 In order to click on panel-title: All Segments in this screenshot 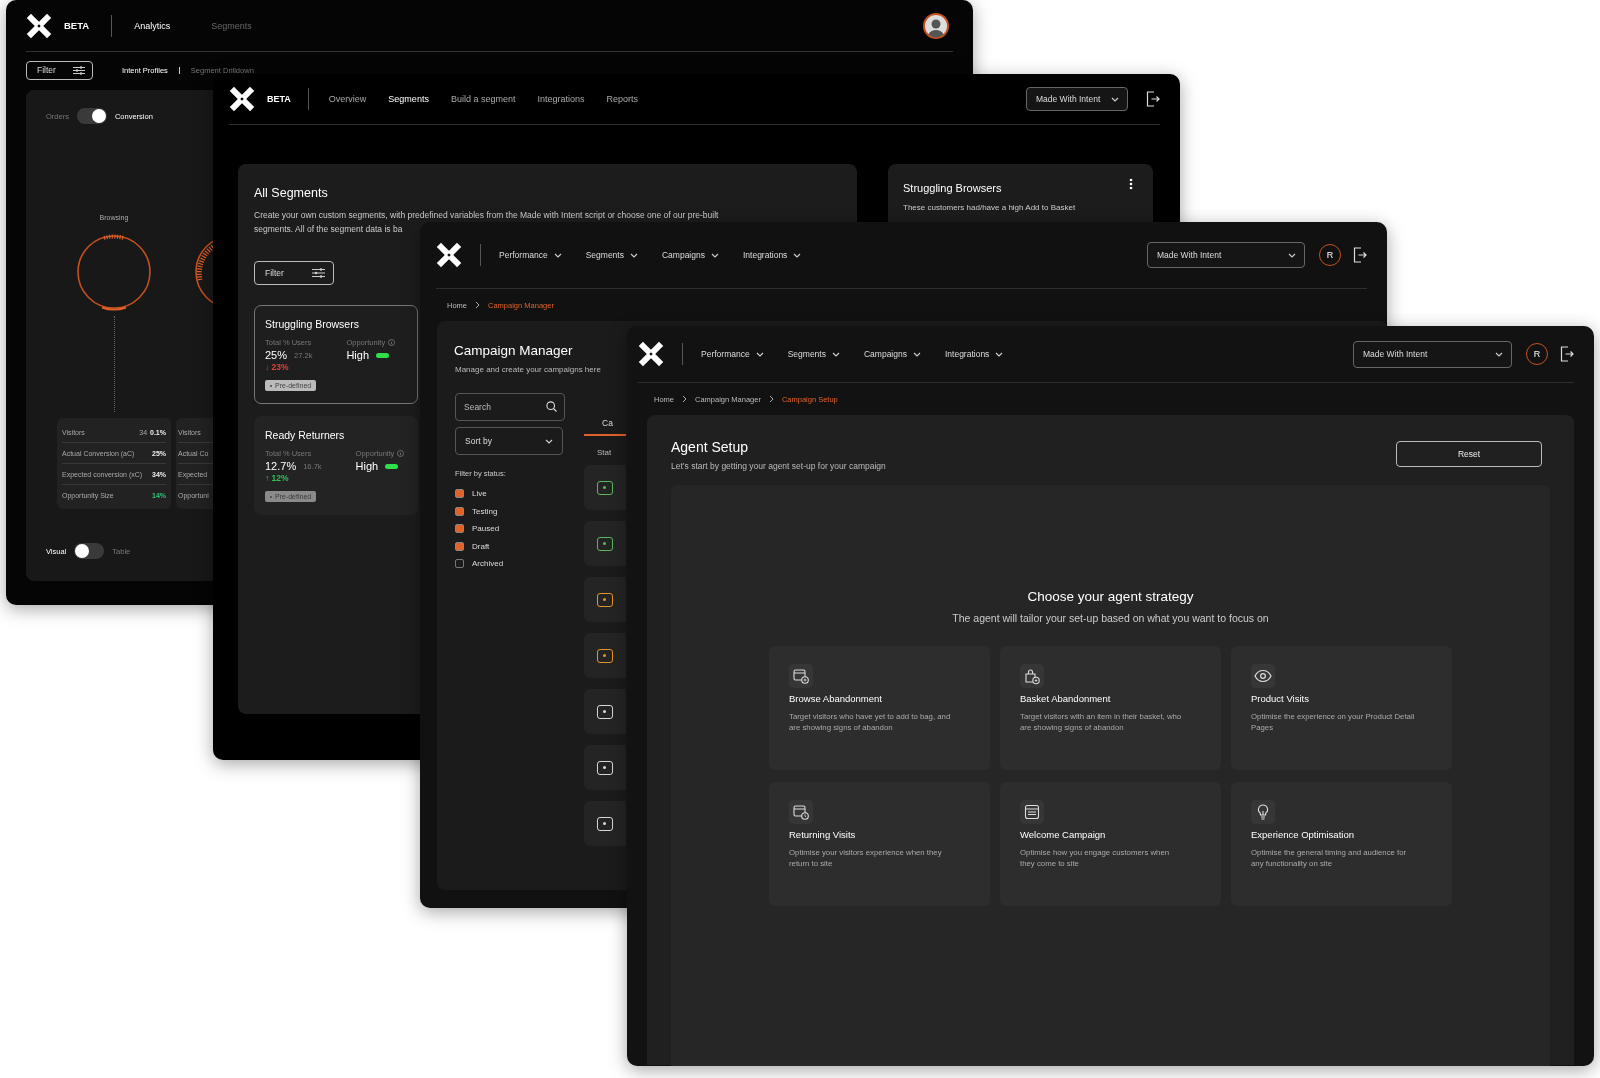, I will do `click(291, 193)`.